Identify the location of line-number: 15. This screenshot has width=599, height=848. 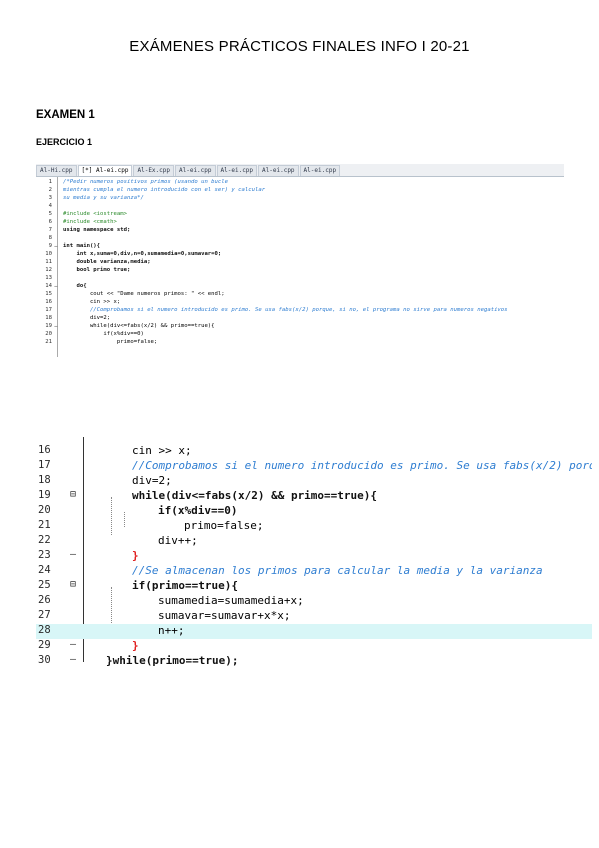
(48, 294).